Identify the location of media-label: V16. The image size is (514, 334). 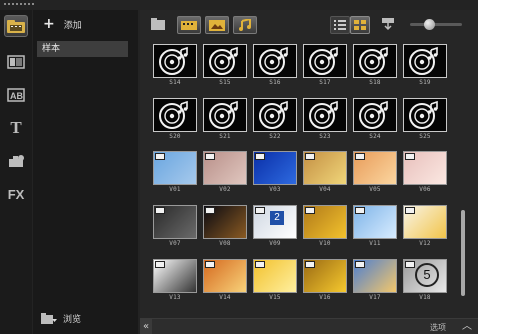
(325, 297).